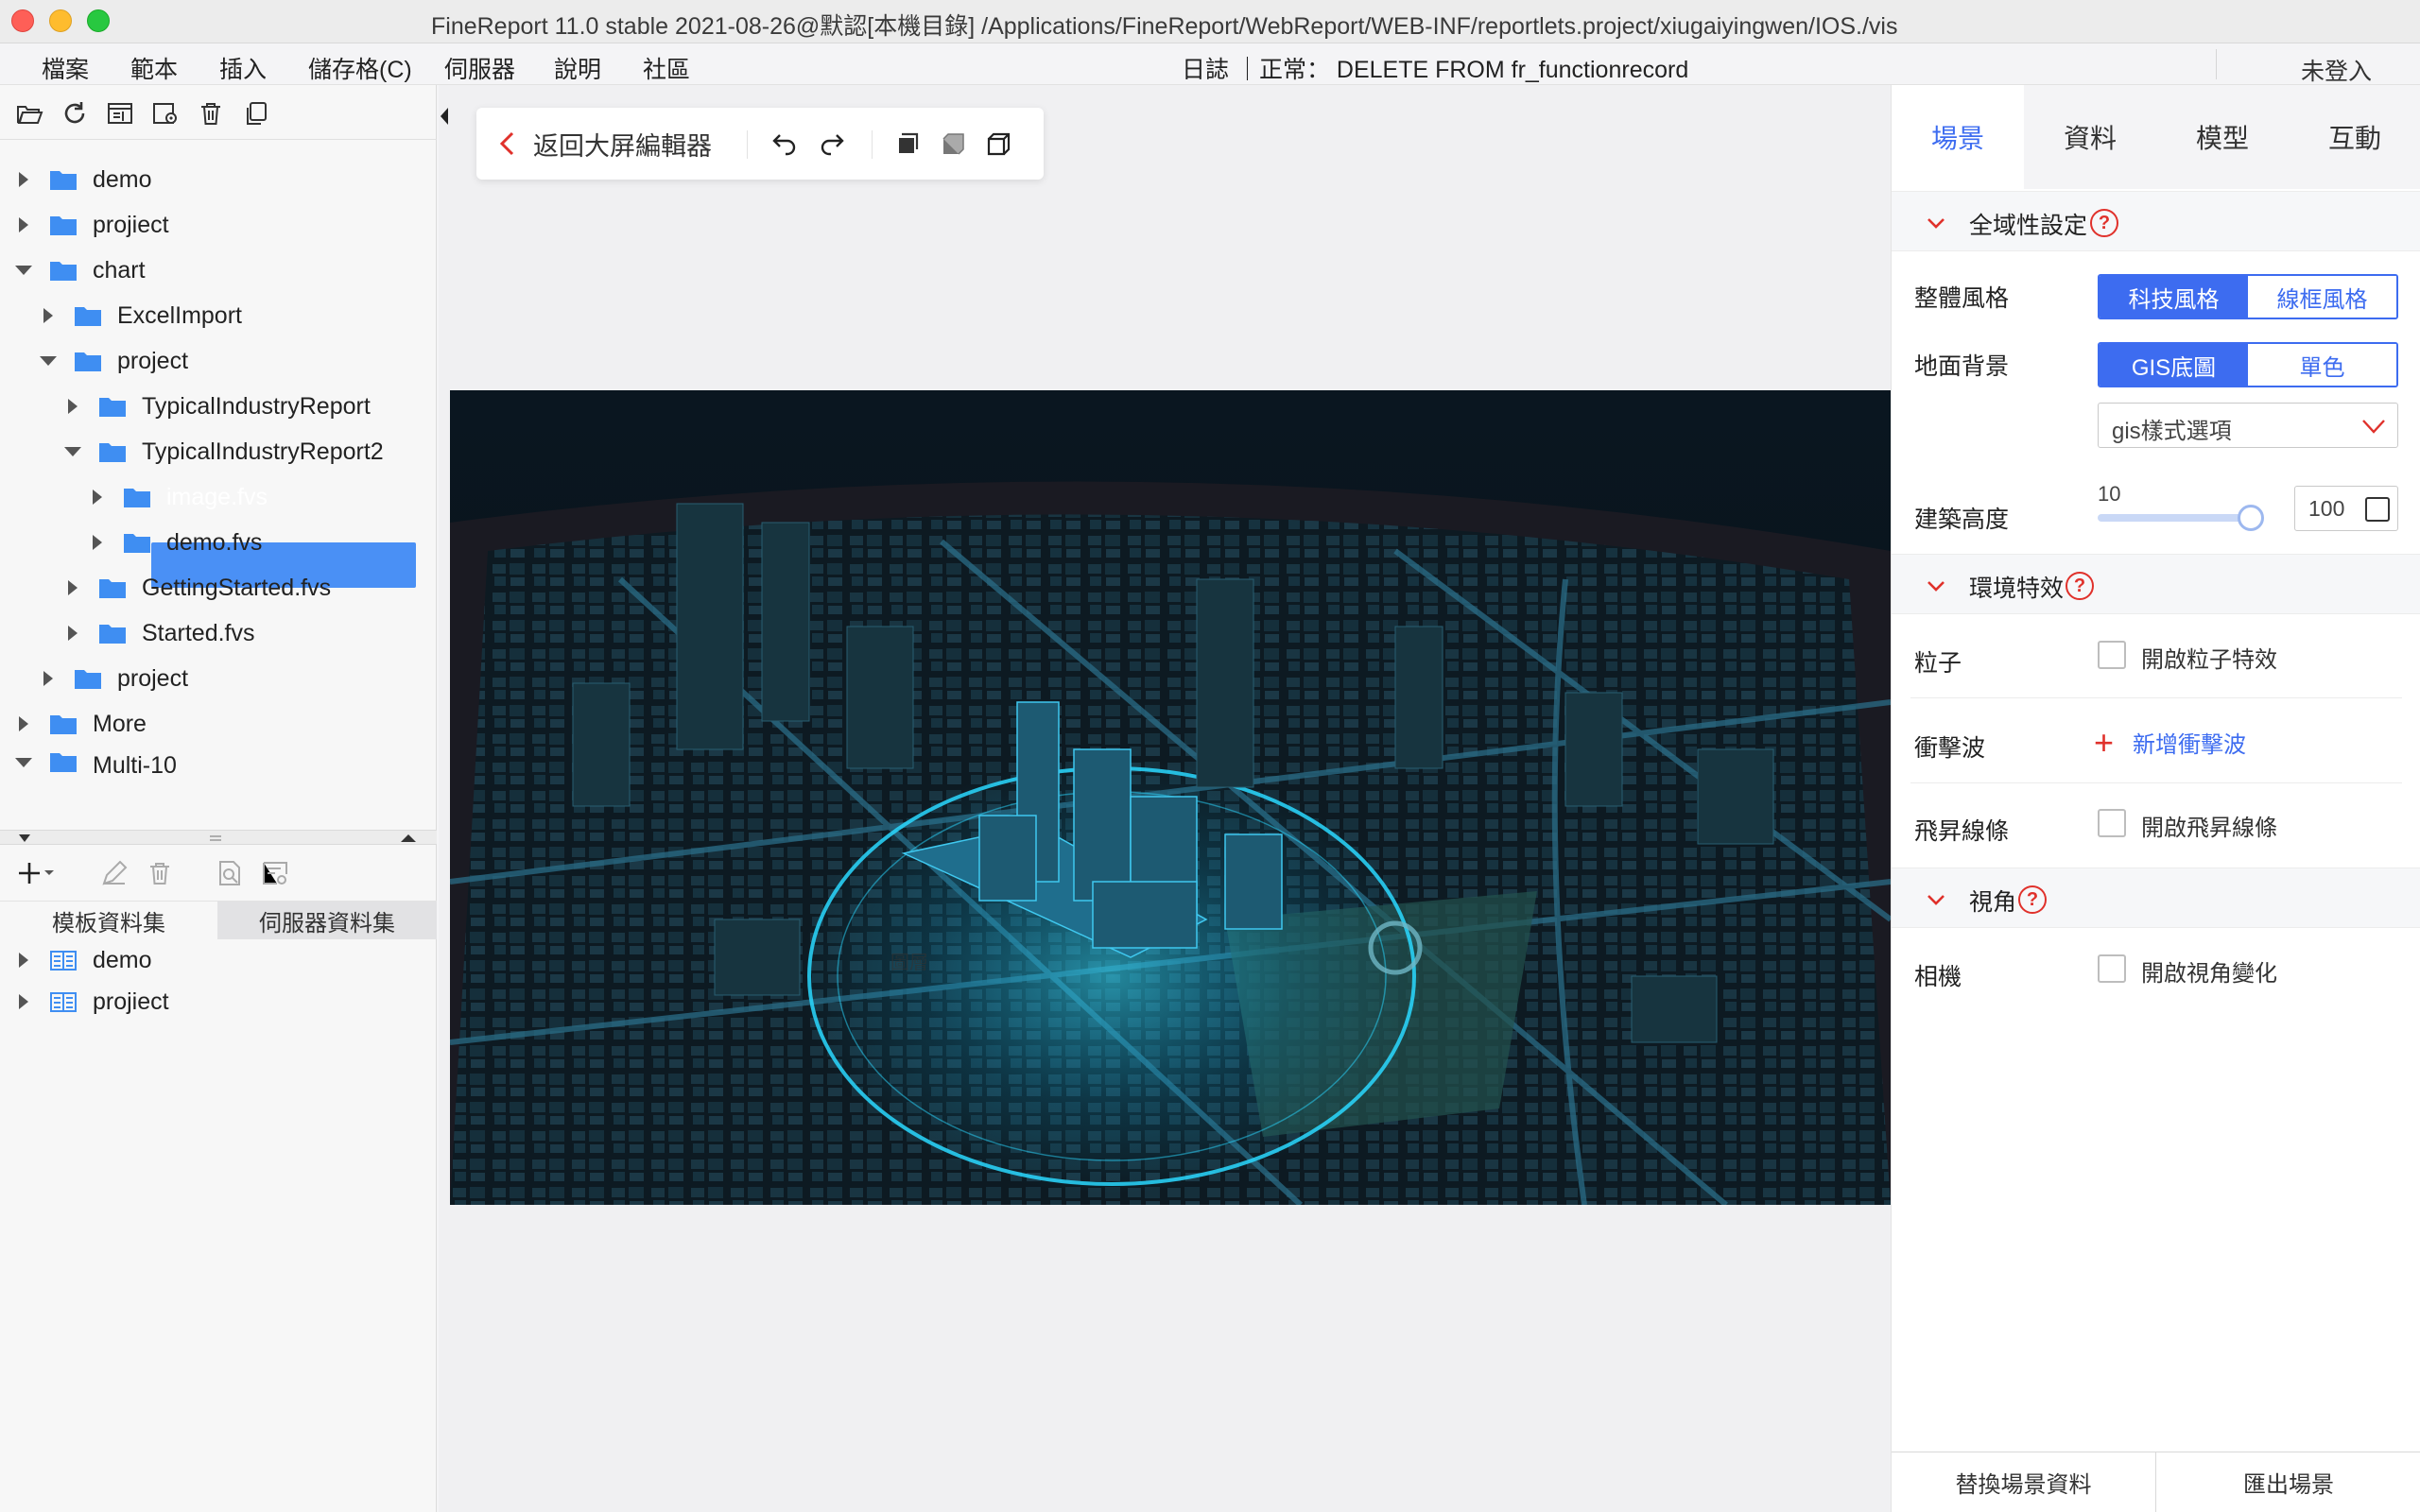 The width and height of the screenshot is (2420, 1512). What do you see at coordinates (65, 68) in the screenshot?
I see `menu-file: 檔案` at bounding box center [65, 68].